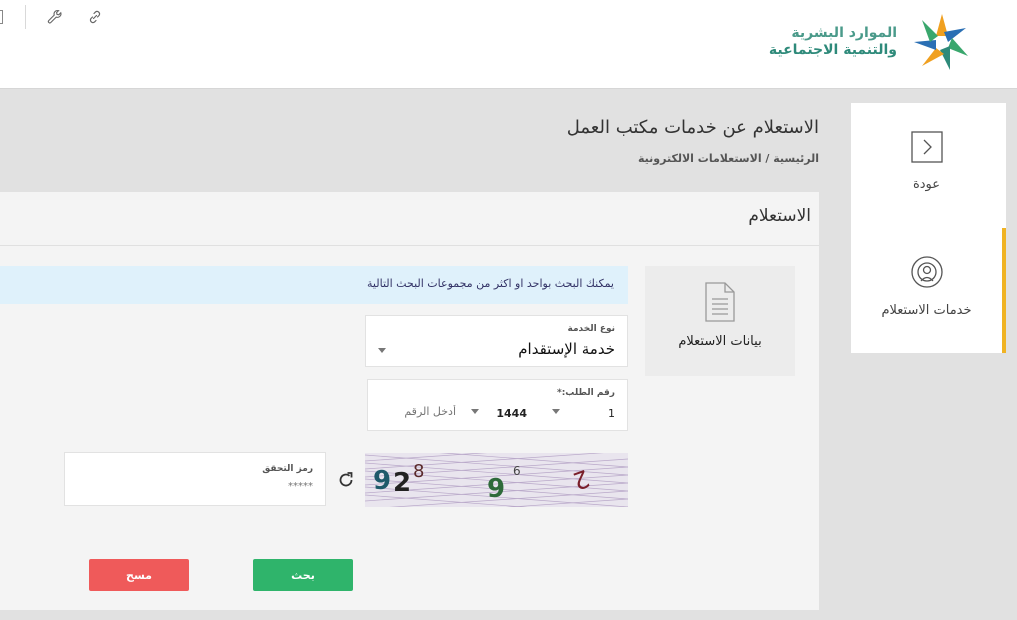 Image resolution: width=1017 pixels, height=620 pixels. Describe the element at coordinates (832, 50) in the screenshot. I see `logo-line-2: والتنمية الاجتماعية` at that location.